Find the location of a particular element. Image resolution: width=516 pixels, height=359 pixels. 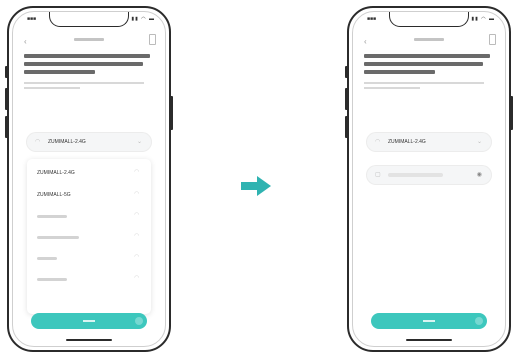

wifi-list-dropdown: ZUMIMALL-2.4G ◠ ZUMIMALL-5G ◠ ◠ ◠ ◠ ◠ is located at coordinates (89, 236).